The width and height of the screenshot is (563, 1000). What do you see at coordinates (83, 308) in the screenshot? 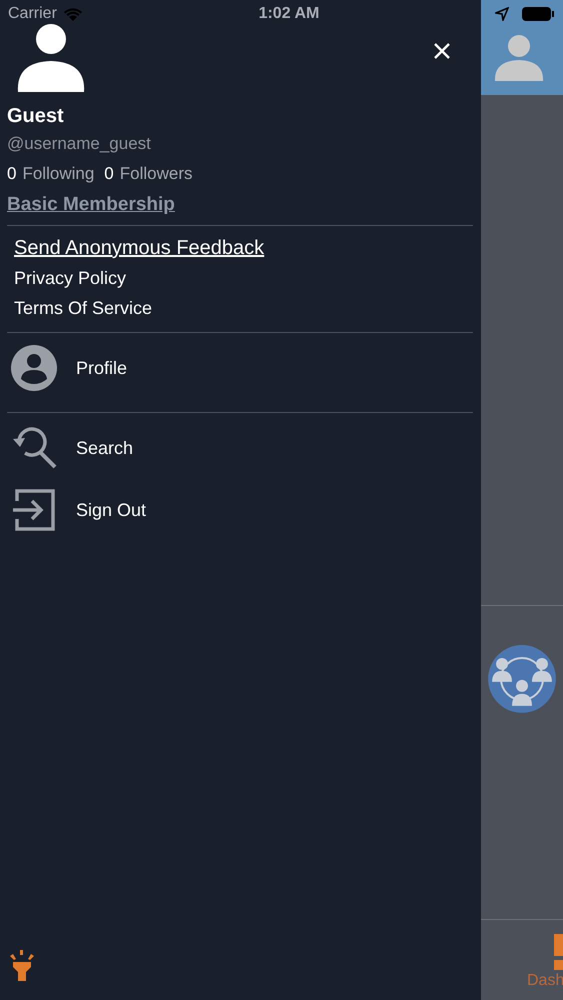
I see `menu-link: Terms Of Service` at bounding box center [83, 308].